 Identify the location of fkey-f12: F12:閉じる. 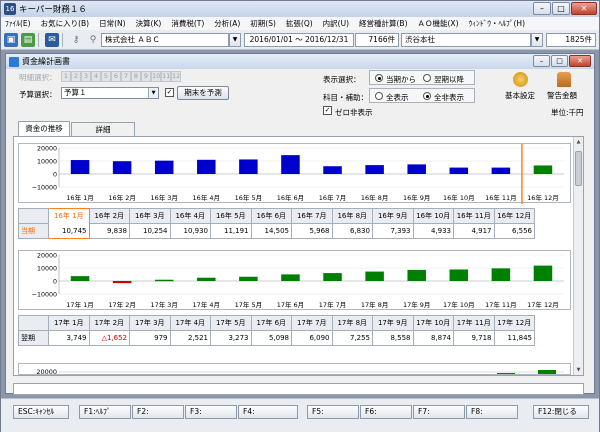
(561, 412).